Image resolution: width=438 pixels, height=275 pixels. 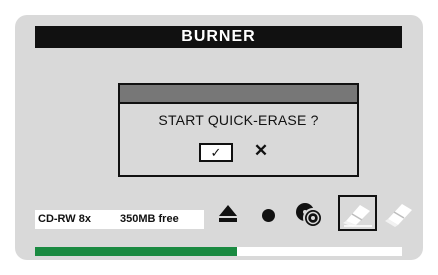 I want to click on app-title: BURNER, so click(x=218, y=37).